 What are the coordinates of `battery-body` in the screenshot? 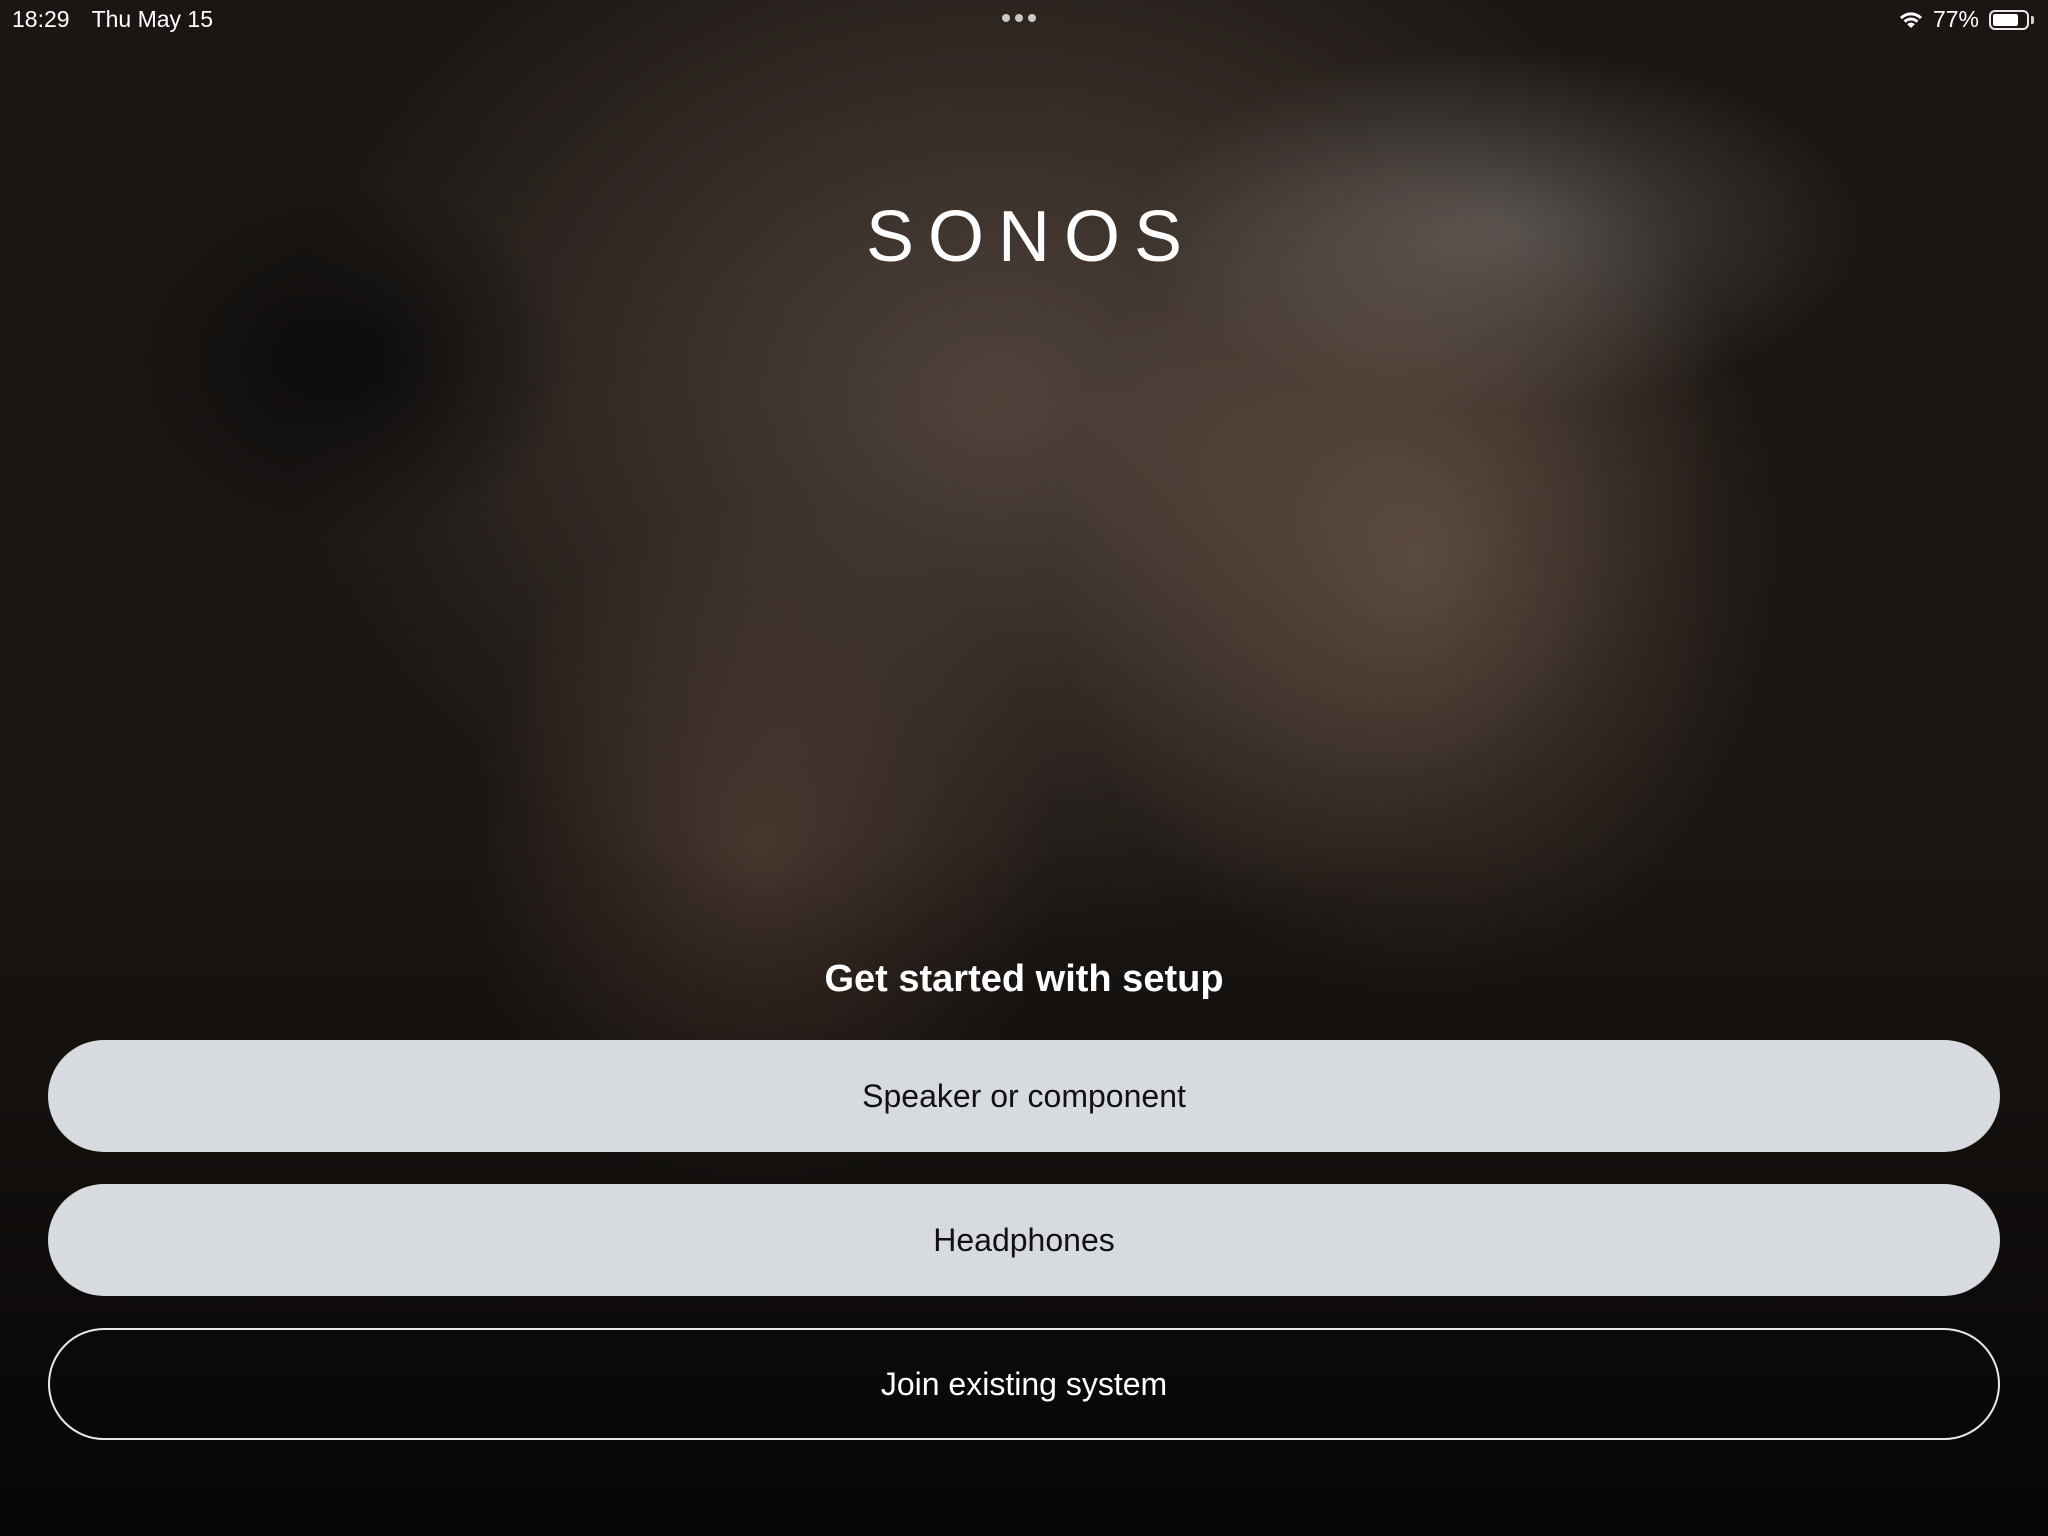 It's located at (2009, 19).